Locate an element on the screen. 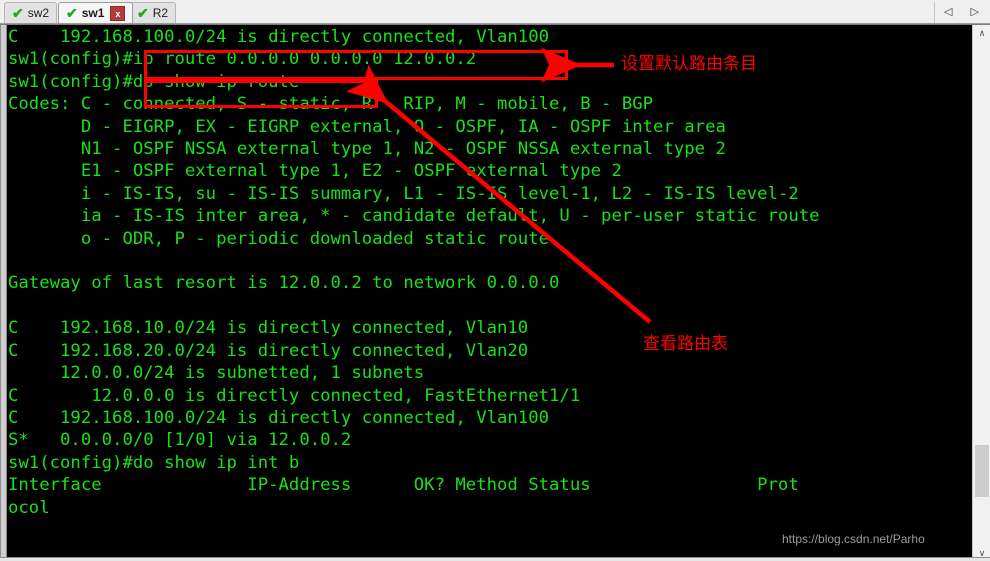  window-bottom-edge is located at coordinates (495, 559).